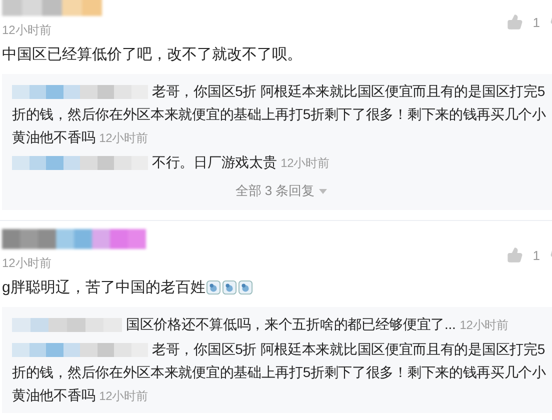 This screenshot has height=420, width=552. What do you see at coordinates (104, 287) in the screenshot?
I see `comment-text: g胖聪明辽，苦了中国的老百姓` at bounding box center [104, 287].